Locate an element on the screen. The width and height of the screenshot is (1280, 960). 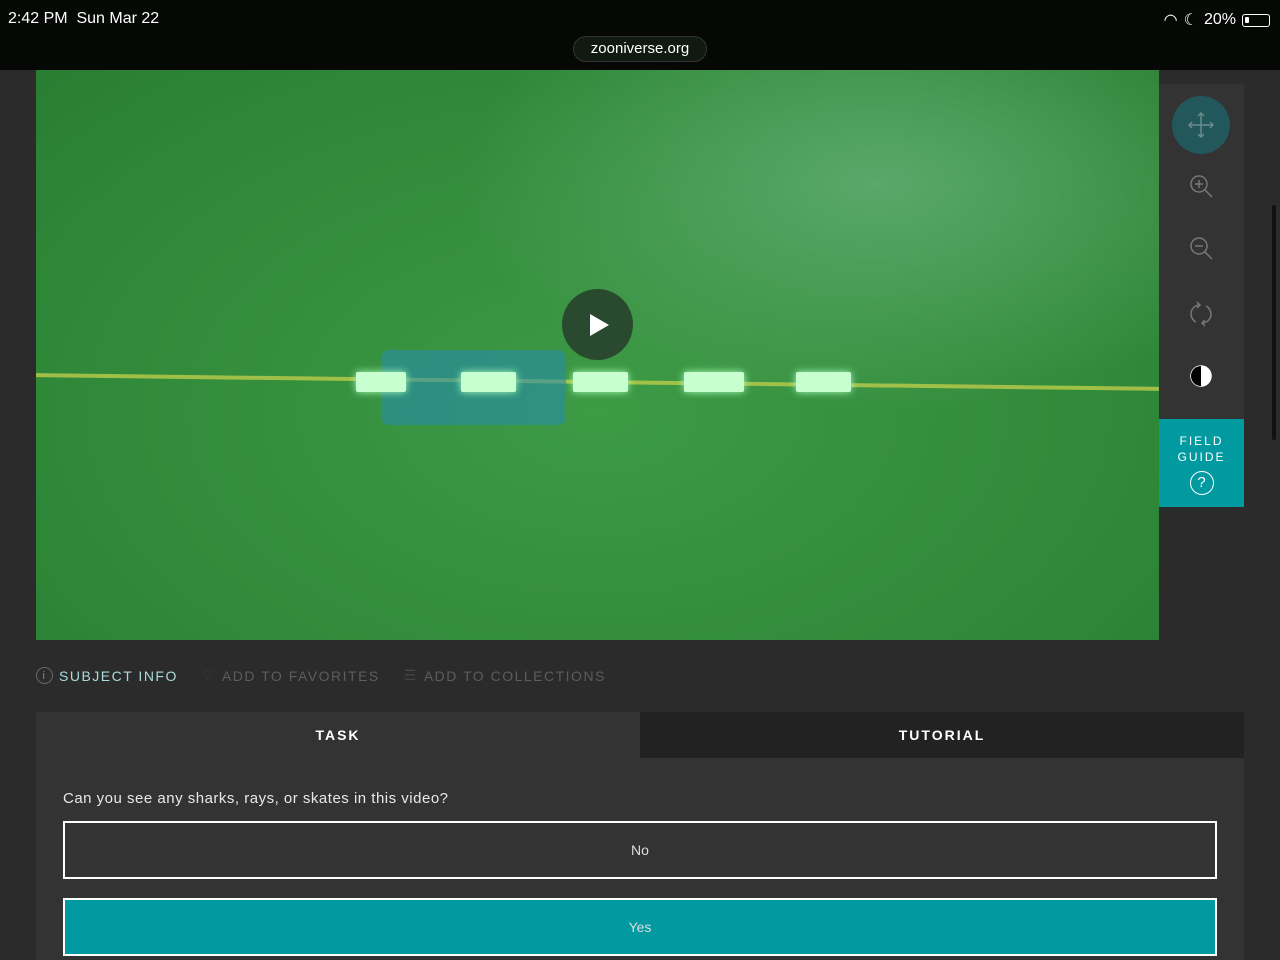
rotate-icon is located at coordinates (1201, 314).